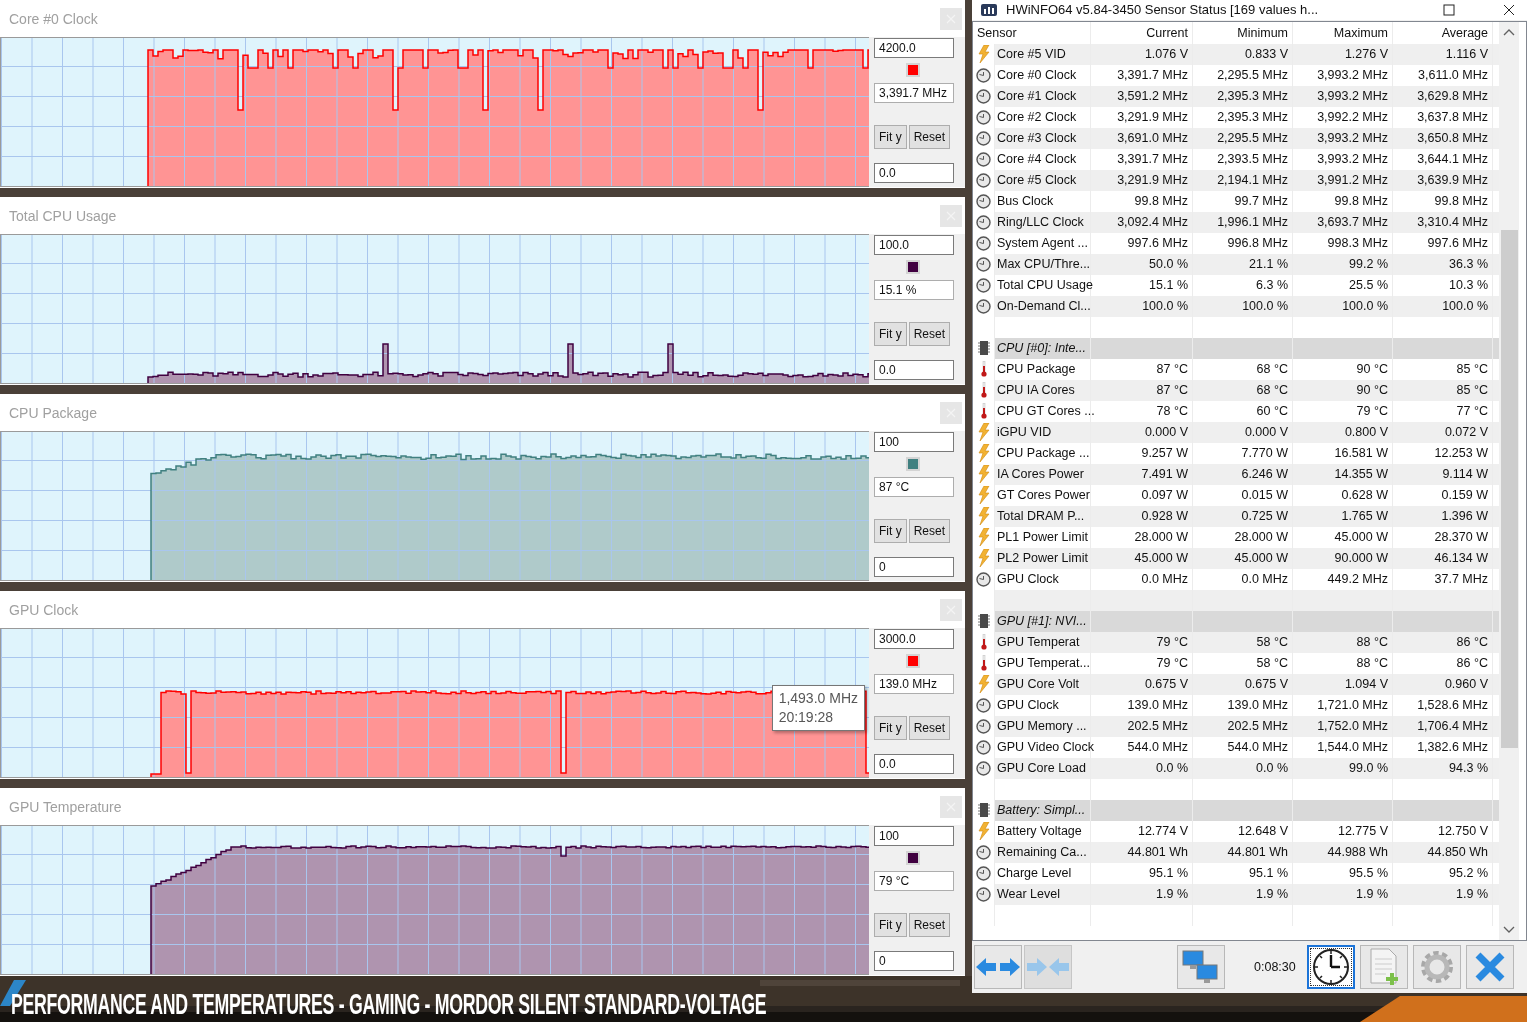 The image size is (1527, 1022). Describe the element at coordinates (1043, 642) in the screenshot. I see `sensor-name: GPU Temperat` at that location.